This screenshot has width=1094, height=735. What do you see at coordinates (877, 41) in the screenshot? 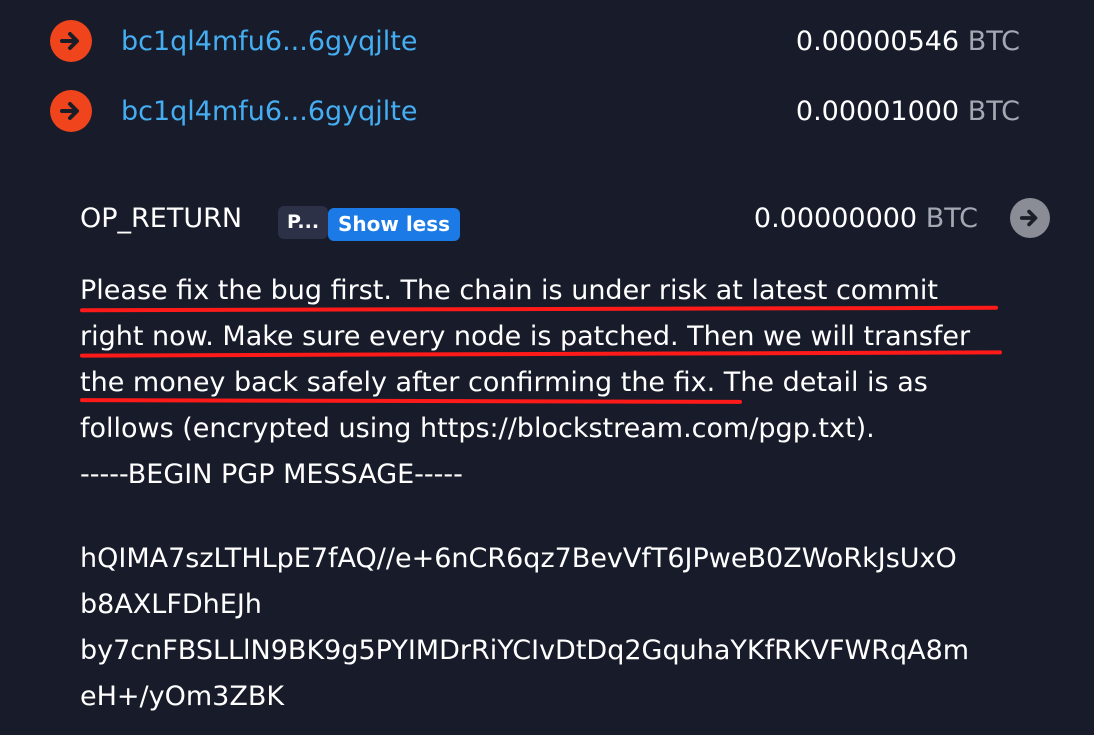
I see `amount-value: 0.00000546` at bounding box center [877, 41].